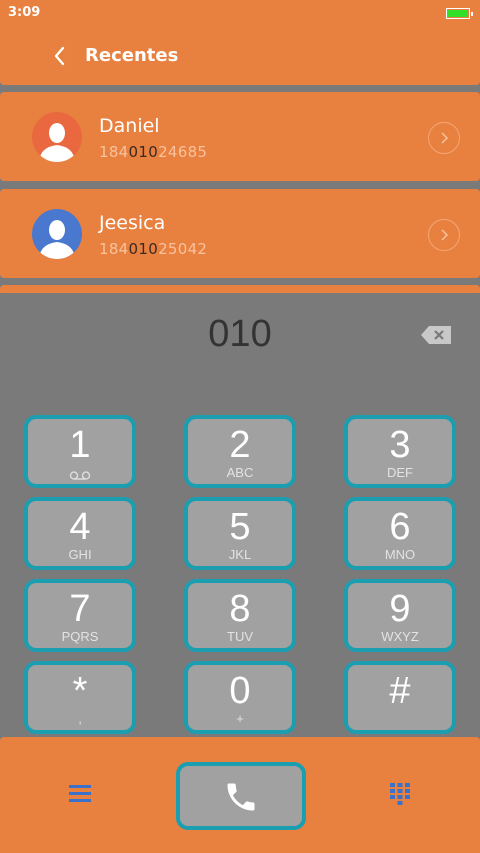 The image size is (480, 853). I want to click on menu-button, so click(80, 794).